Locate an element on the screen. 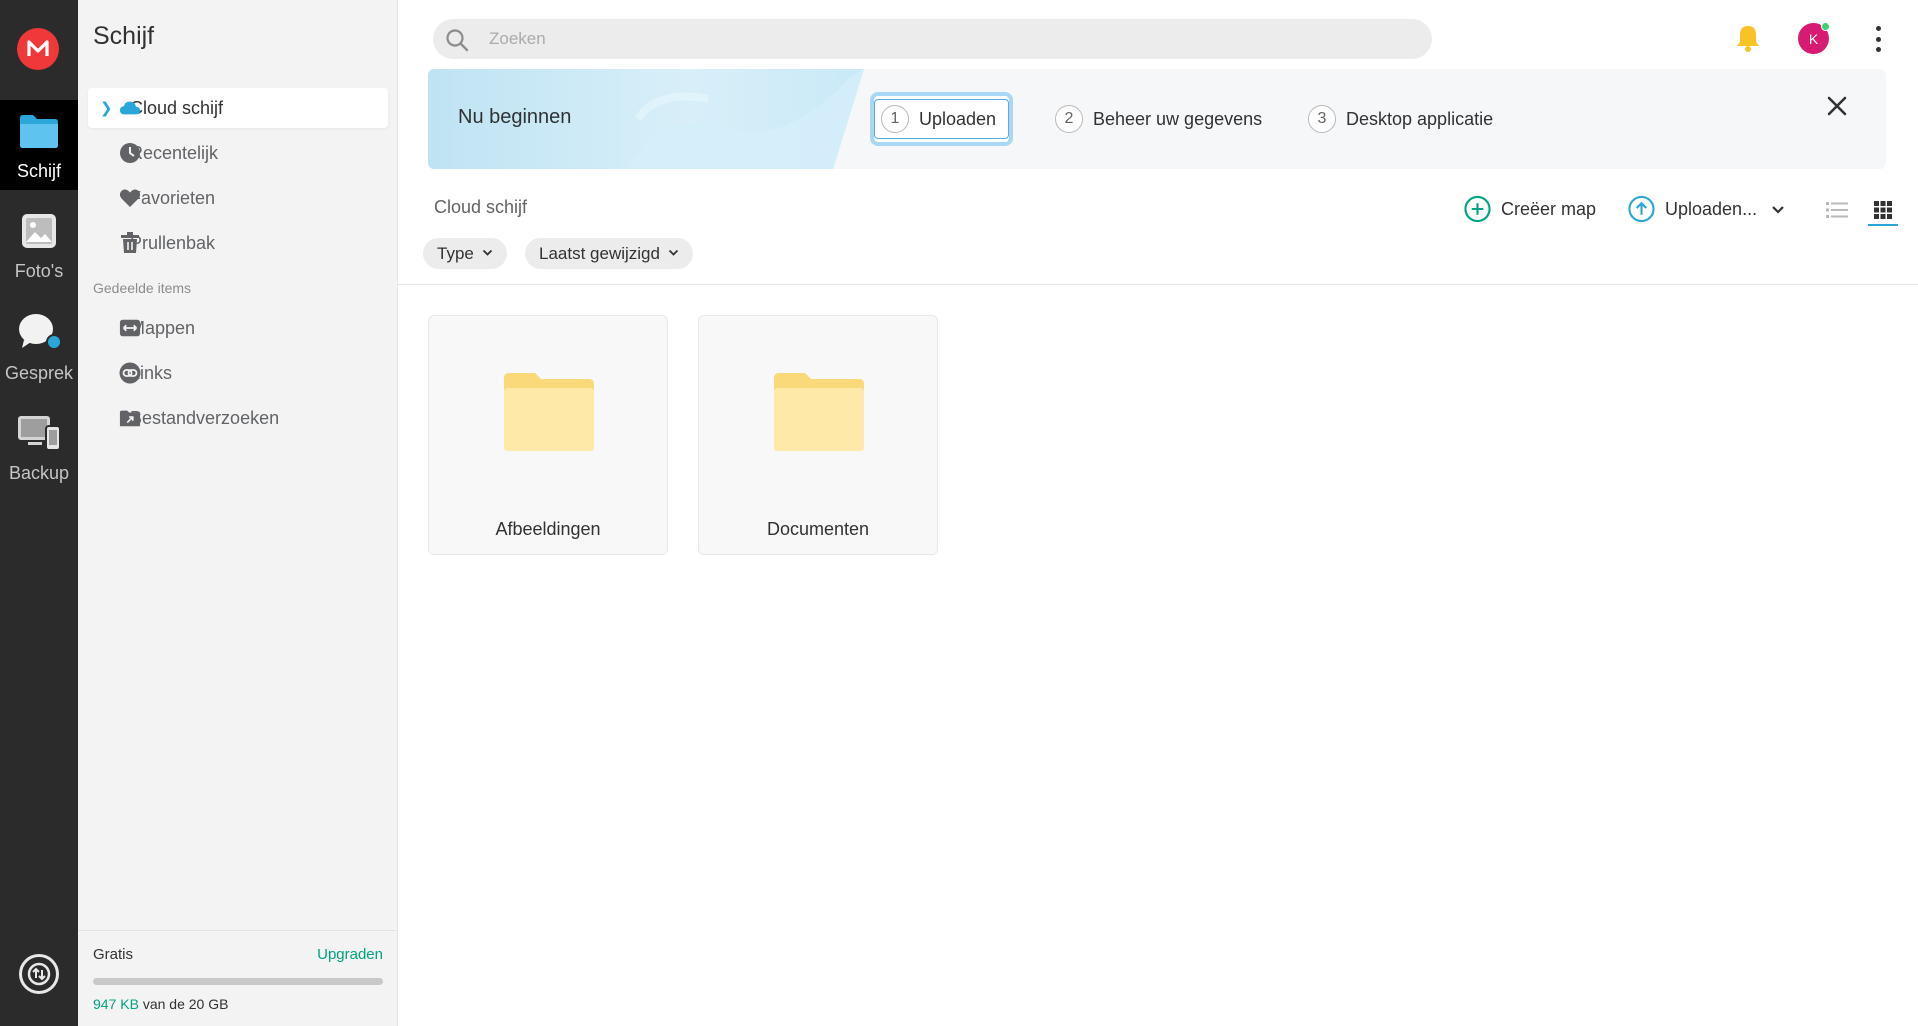  list-view-icon is located at coordinates (1837, 210).